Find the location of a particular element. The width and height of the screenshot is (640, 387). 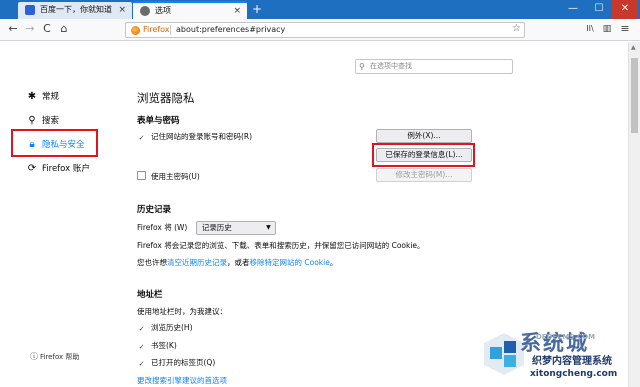

remember-logins-checkbox: ✓ is located at coordinates (141, 138).